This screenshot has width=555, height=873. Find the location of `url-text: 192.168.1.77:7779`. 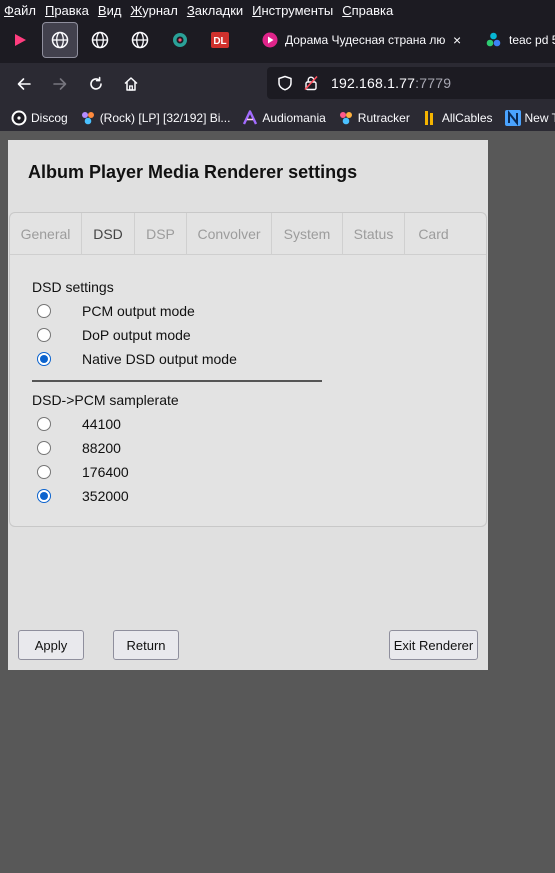

url-text: 192.168.1.77:7779 is located at coordinates (391, 83).